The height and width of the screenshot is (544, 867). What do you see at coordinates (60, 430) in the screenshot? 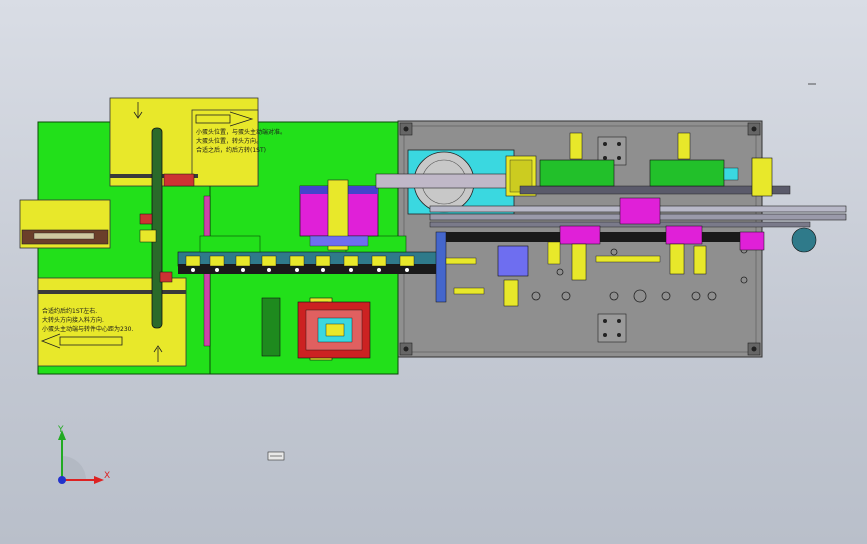
I see `y-axis-label: Y` at bounding box center [60, 430].